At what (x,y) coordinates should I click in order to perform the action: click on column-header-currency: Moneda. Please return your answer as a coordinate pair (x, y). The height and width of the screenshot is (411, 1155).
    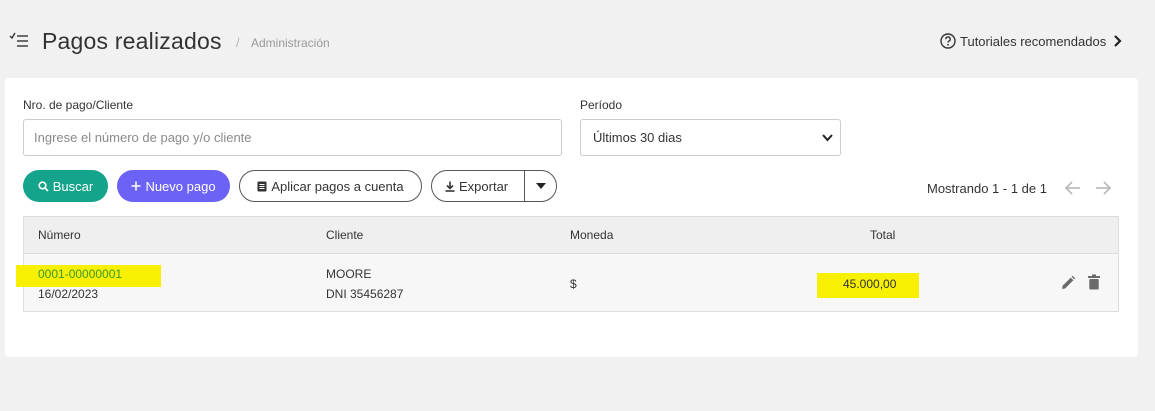
    Looking at the image, I should click on (591, 235).